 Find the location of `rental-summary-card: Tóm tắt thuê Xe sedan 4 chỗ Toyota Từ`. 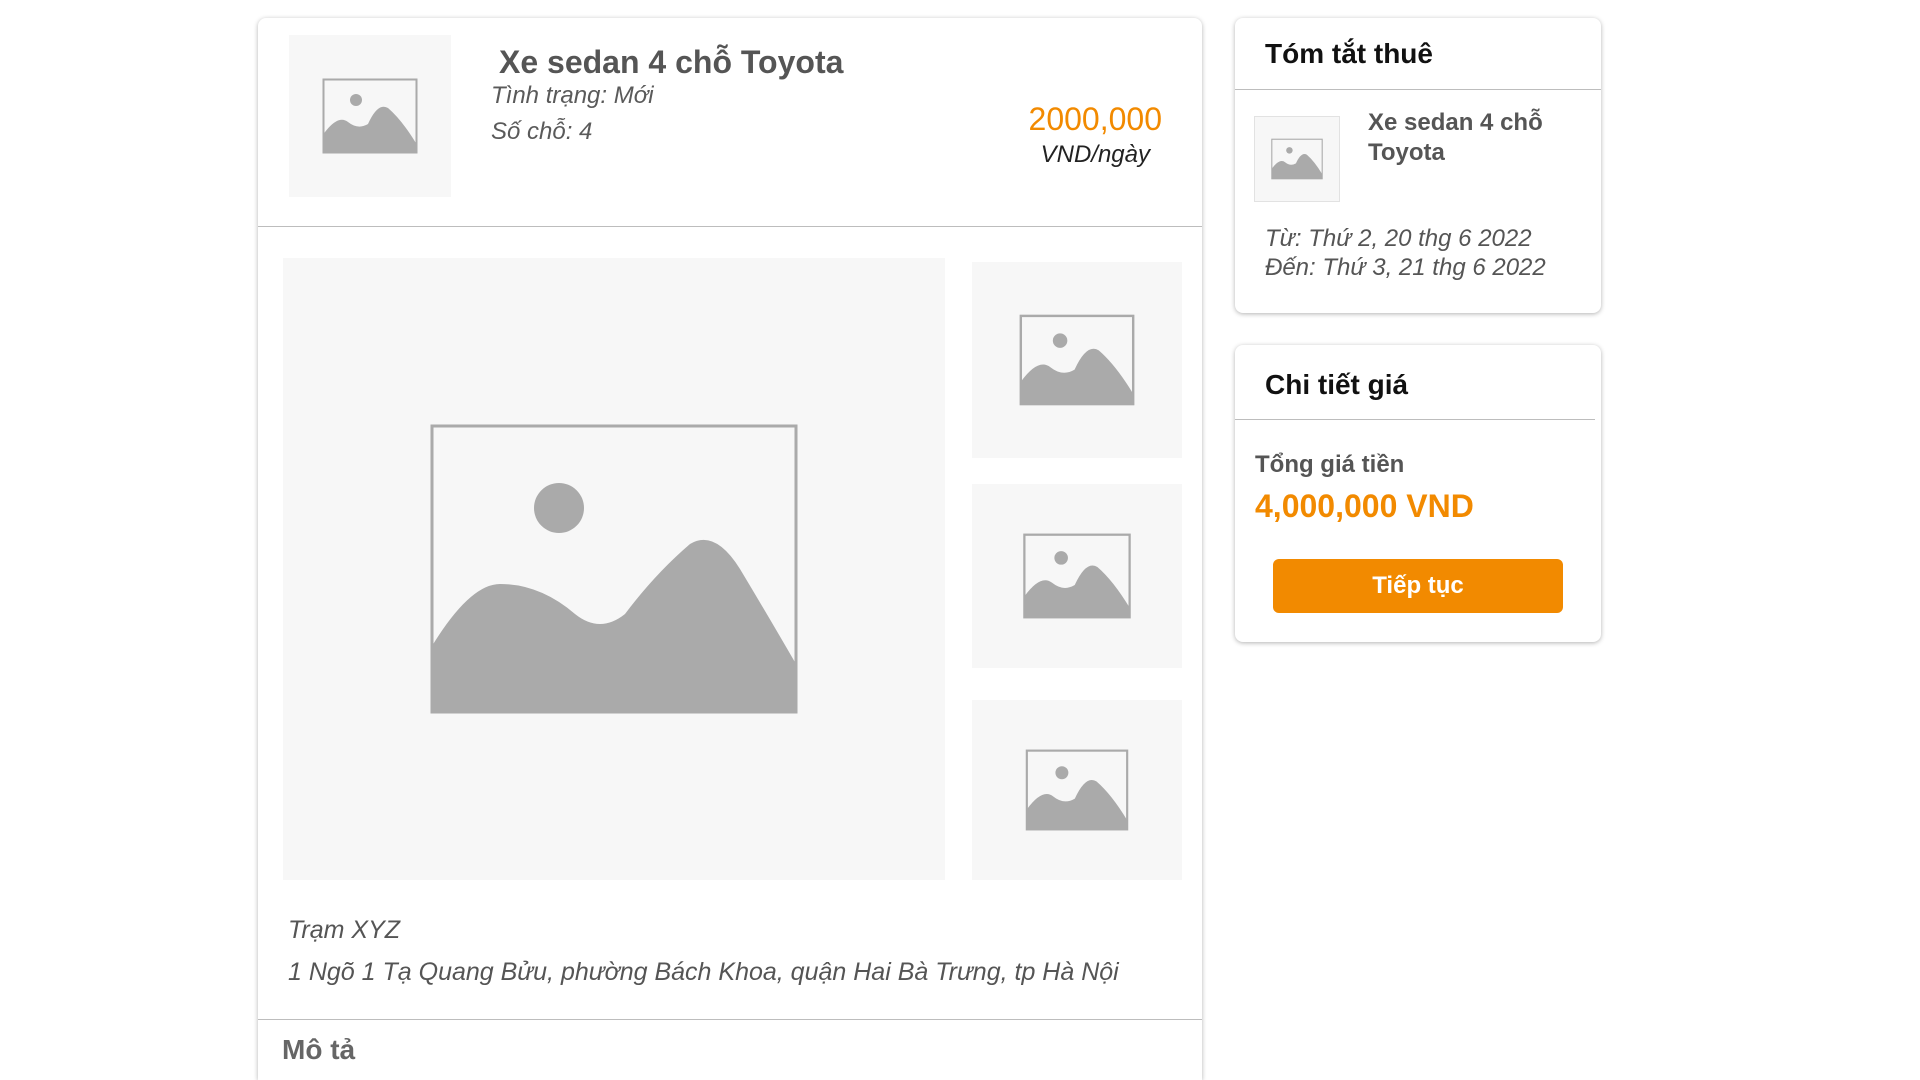

rental-summary-card: Tóm tắt thuê Xe sedan 4 chỗ Toyota Từ is located at coordinates (1418, 165).